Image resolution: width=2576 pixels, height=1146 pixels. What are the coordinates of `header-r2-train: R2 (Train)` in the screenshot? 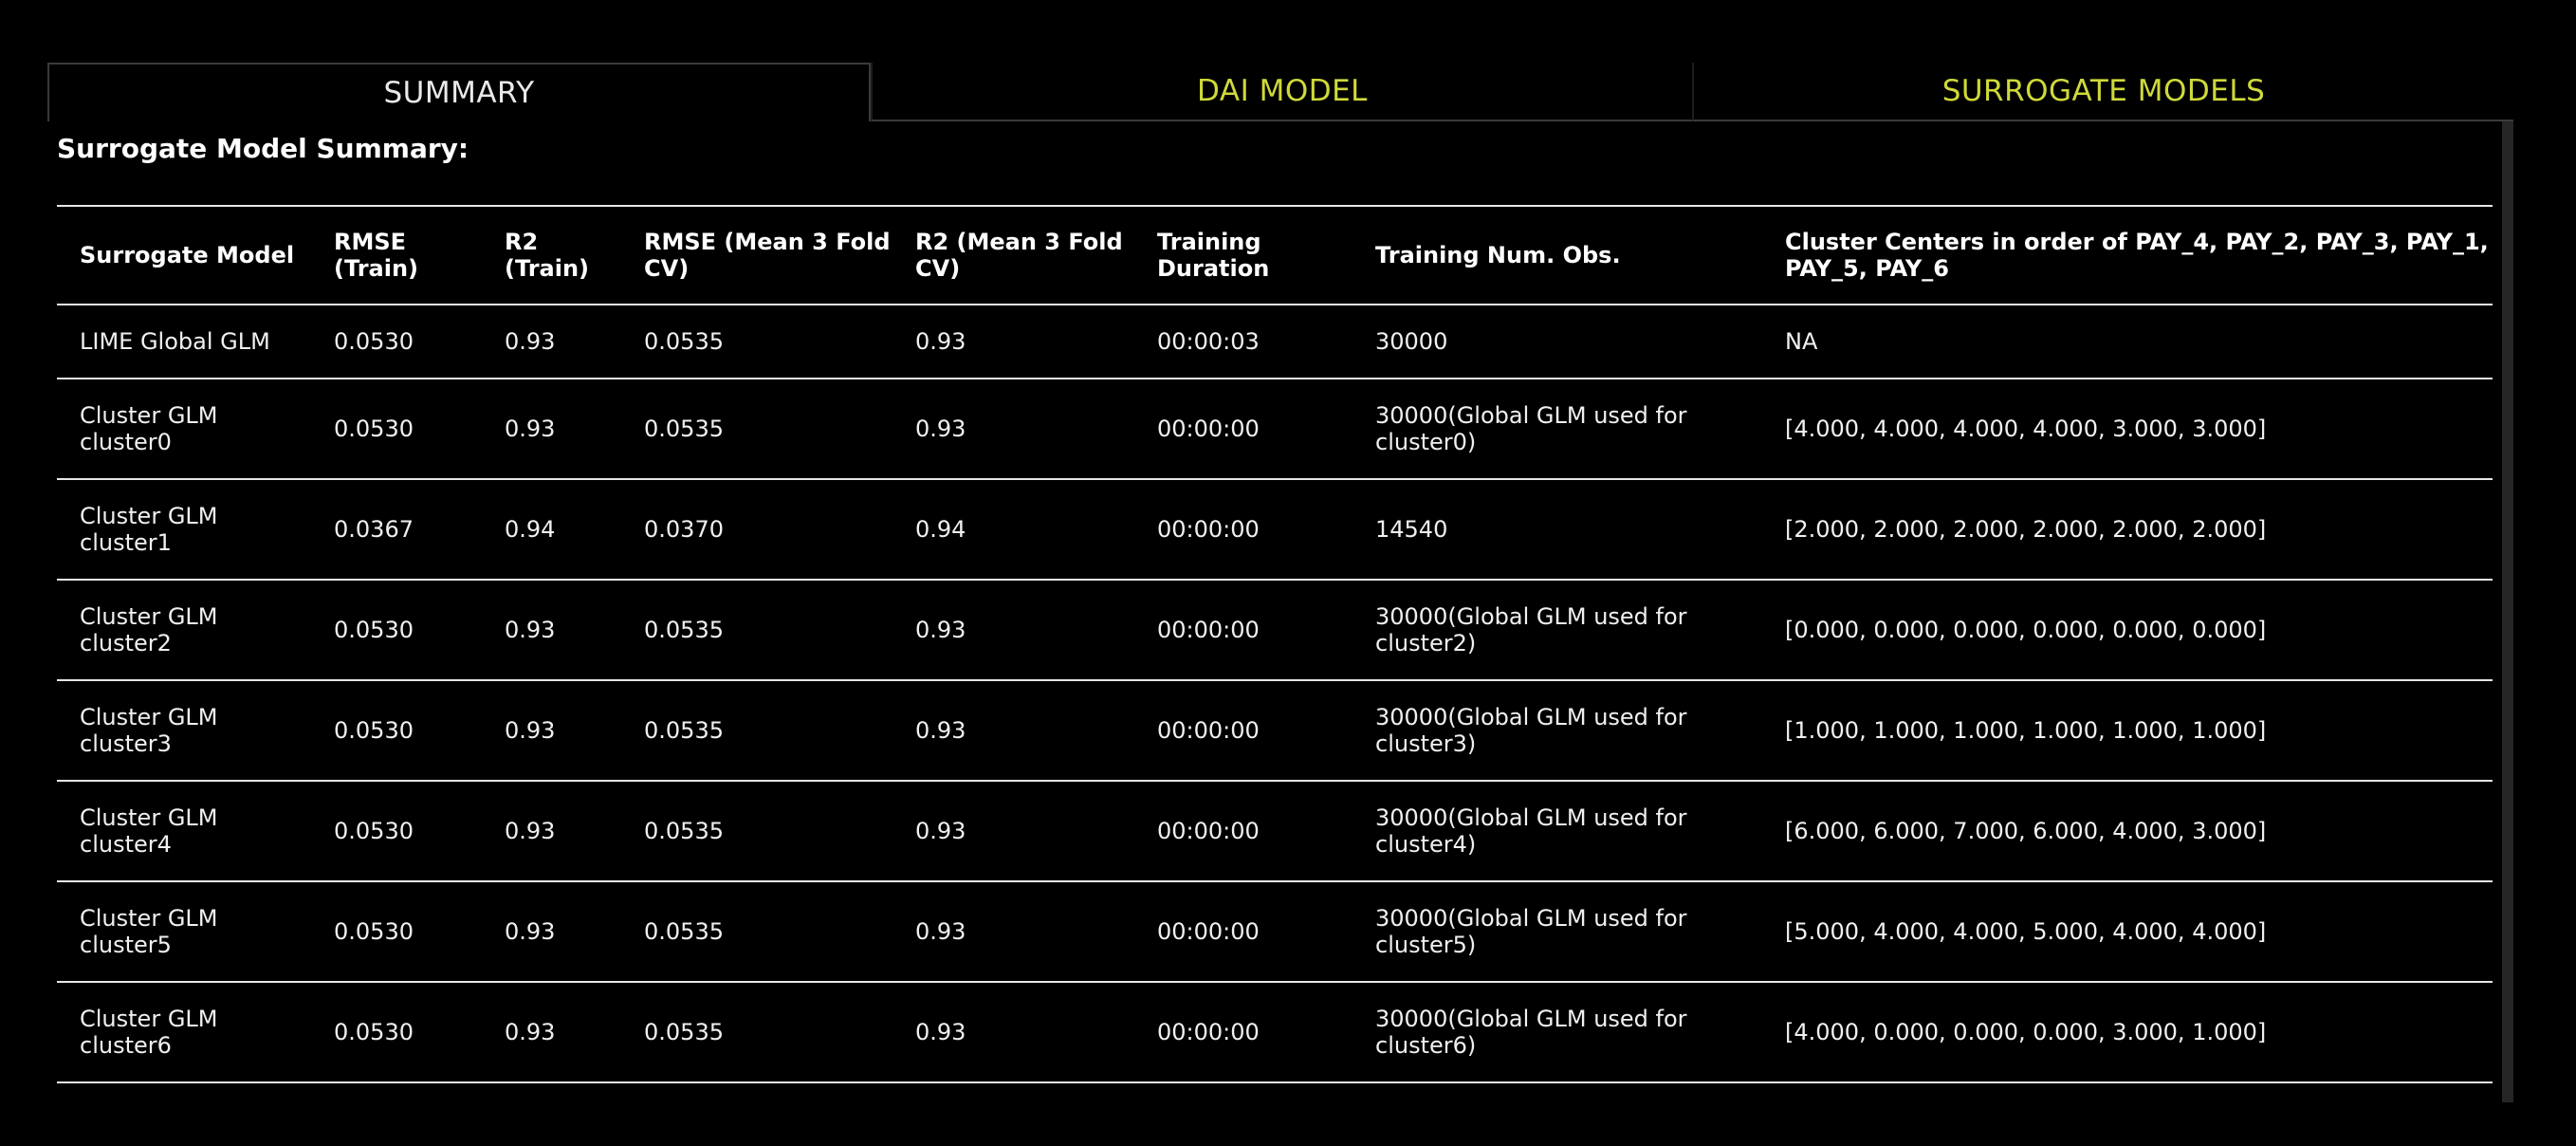 It's located at (551, 255).